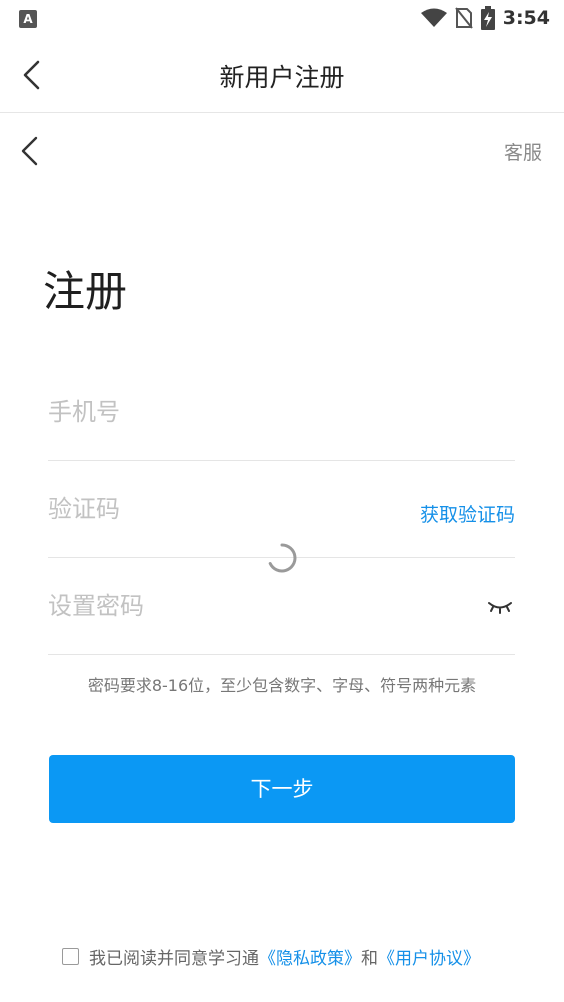  What do you see at coordinates (429, 956) in the screenshot?
I see `user-agreement-link: 《用户协议》` at bounding box center [429, 956].